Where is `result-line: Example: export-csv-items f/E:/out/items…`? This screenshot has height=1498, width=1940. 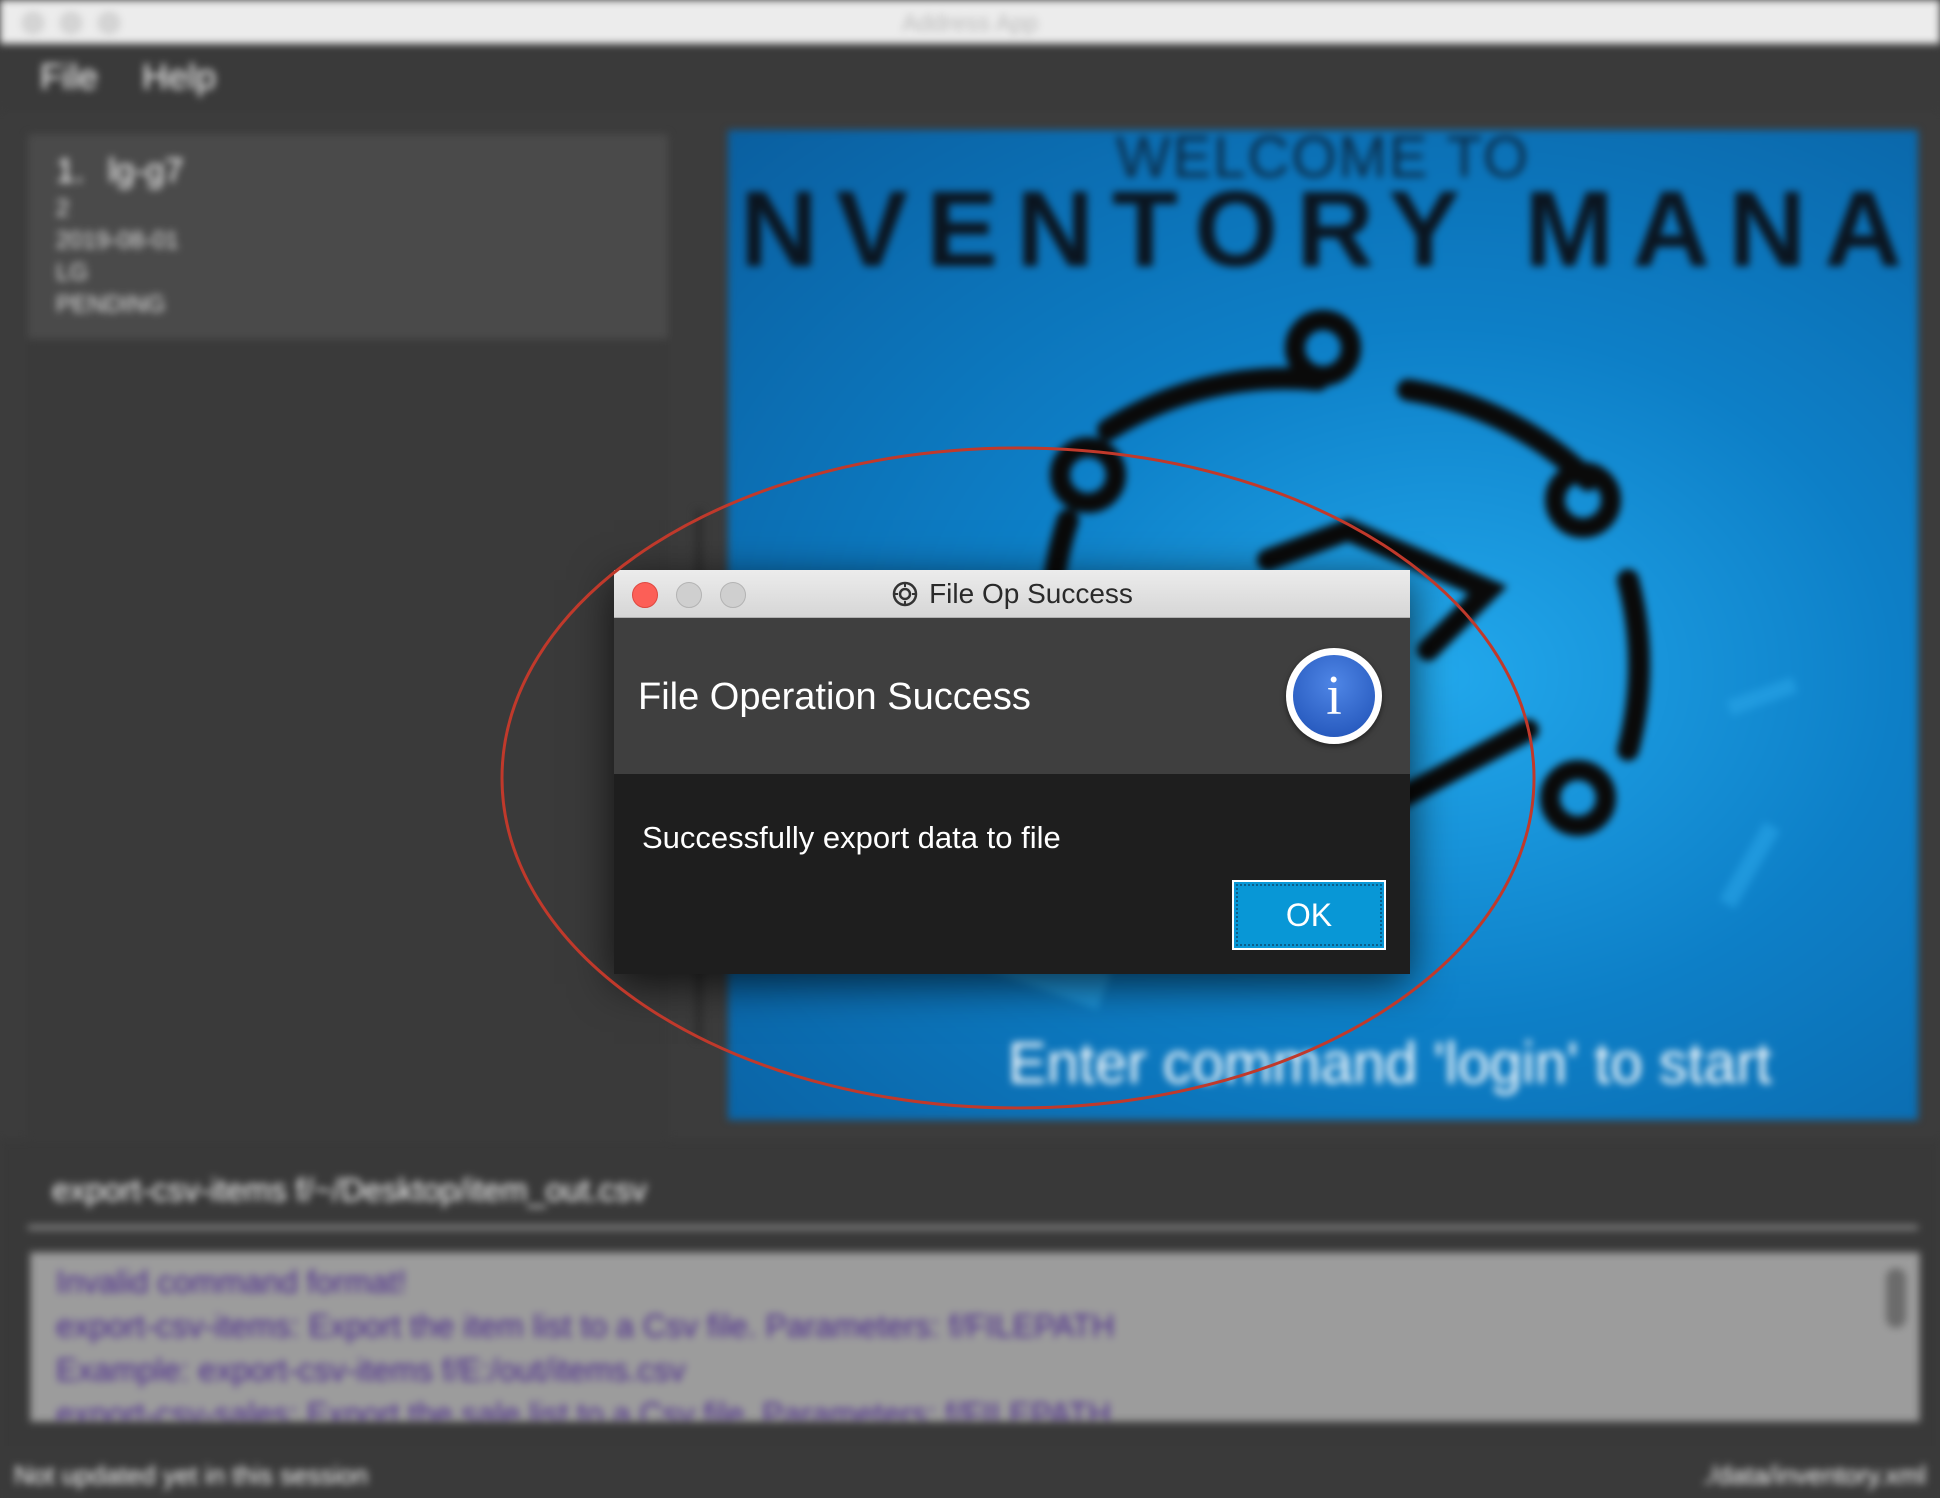 result-line: Example: export-csv-items f/E:/out/items… is located at coordinates (371, 1370).